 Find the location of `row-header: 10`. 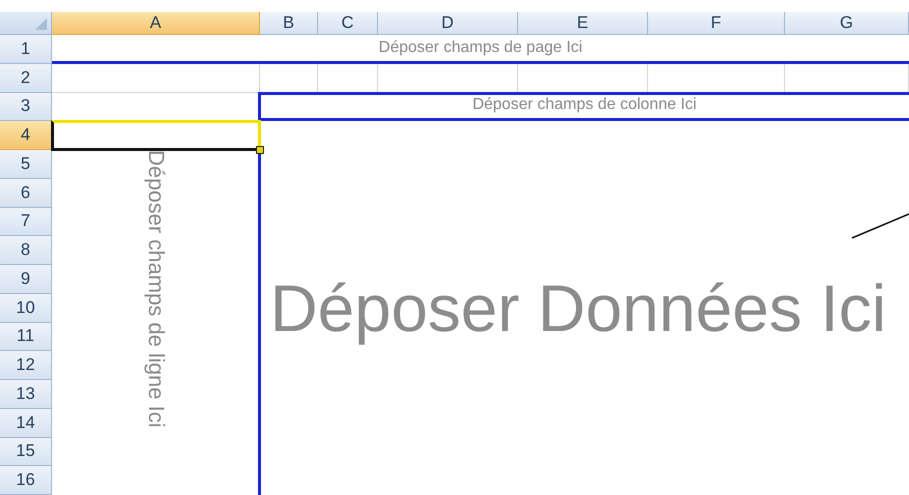

row-header: 10 is located at coordinates (26, 308).